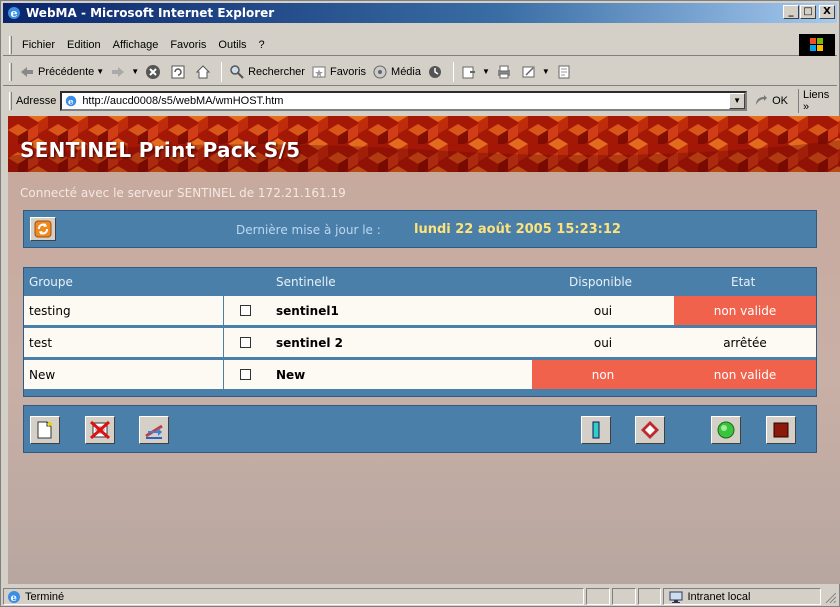  I want to click on edit-dropdown-icon: ▼, so click(546, 71).